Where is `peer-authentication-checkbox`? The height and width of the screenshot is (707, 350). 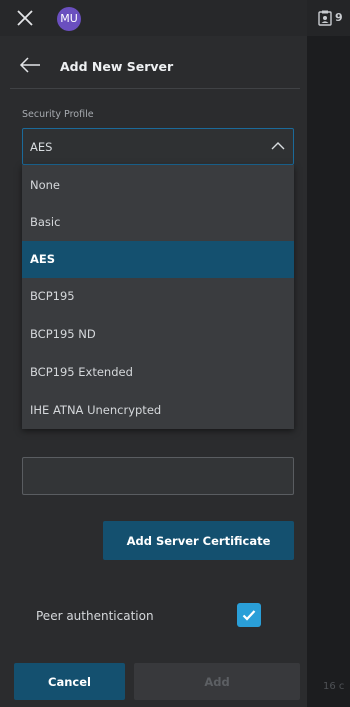 peer-authentication-checkbox is located at coordinates (249, 615).